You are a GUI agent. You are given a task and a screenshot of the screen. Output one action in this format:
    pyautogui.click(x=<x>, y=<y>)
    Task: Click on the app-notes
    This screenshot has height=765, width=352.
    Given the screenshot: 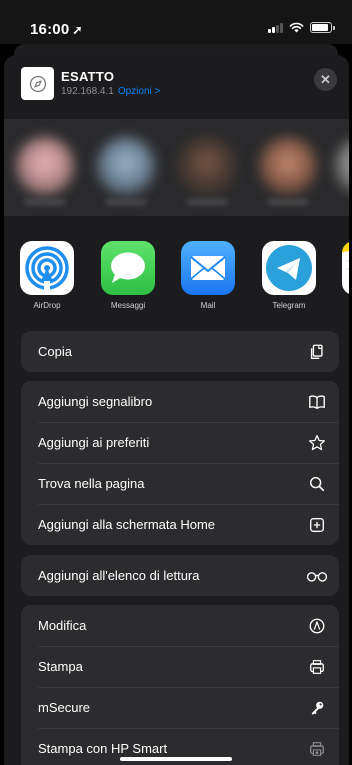 What is the action you would take?
    pyautogui.click(x=345, y=268)
    